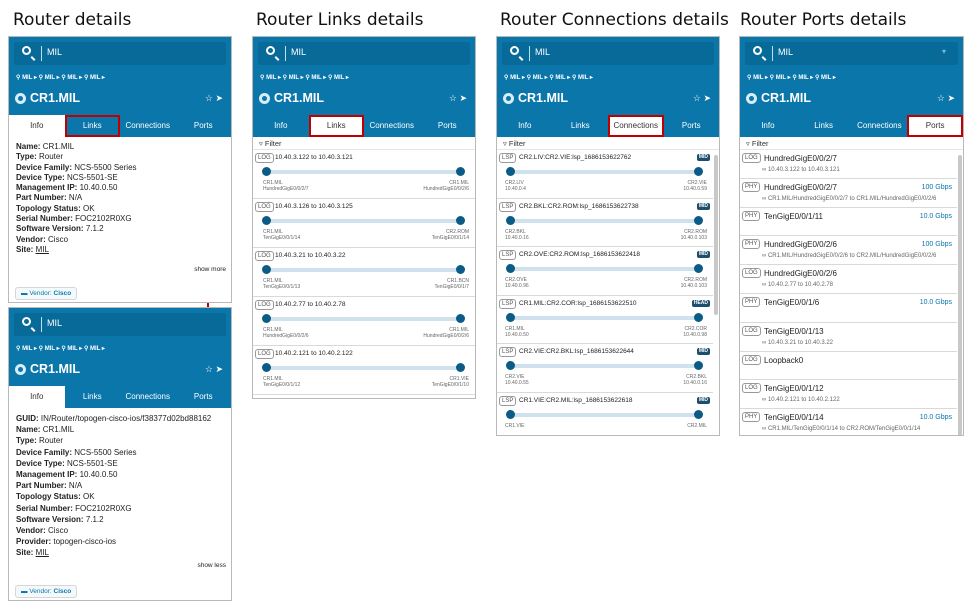 This screenshot has width=964, height=602. What do you see at coordinates (848, 366) in the screenshot?
I see `port-card: LOG Loopback0` at bounding box center [848, 366].